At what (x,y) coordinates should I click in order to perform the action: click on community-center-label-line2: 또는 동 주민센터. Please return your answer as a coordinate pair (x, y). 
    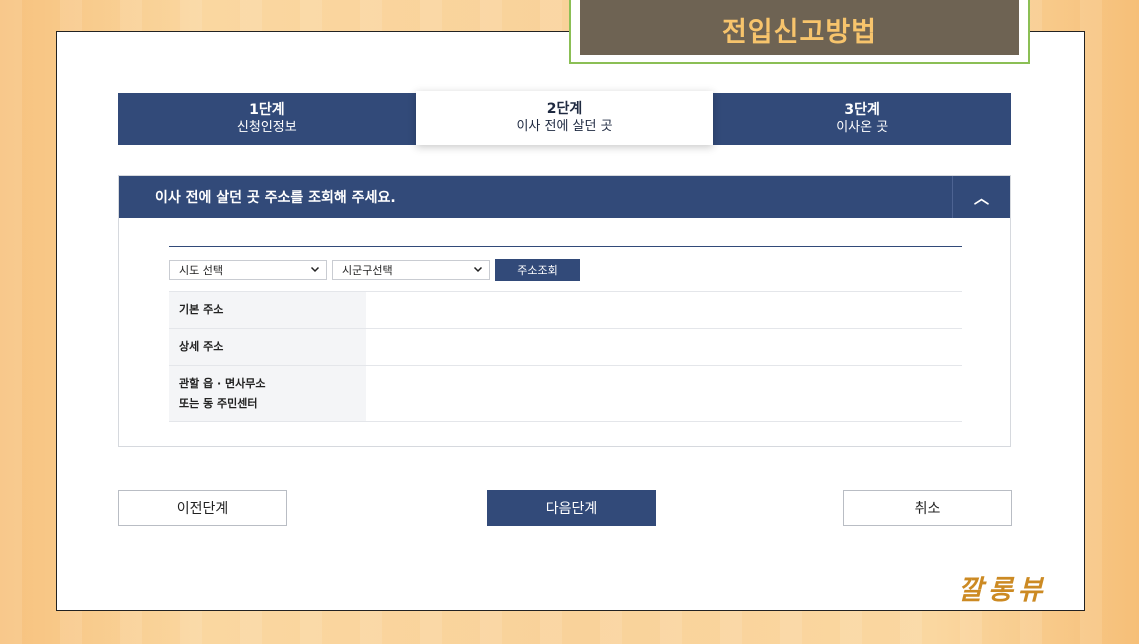
    Looking at the image, I should click on (218, 403).